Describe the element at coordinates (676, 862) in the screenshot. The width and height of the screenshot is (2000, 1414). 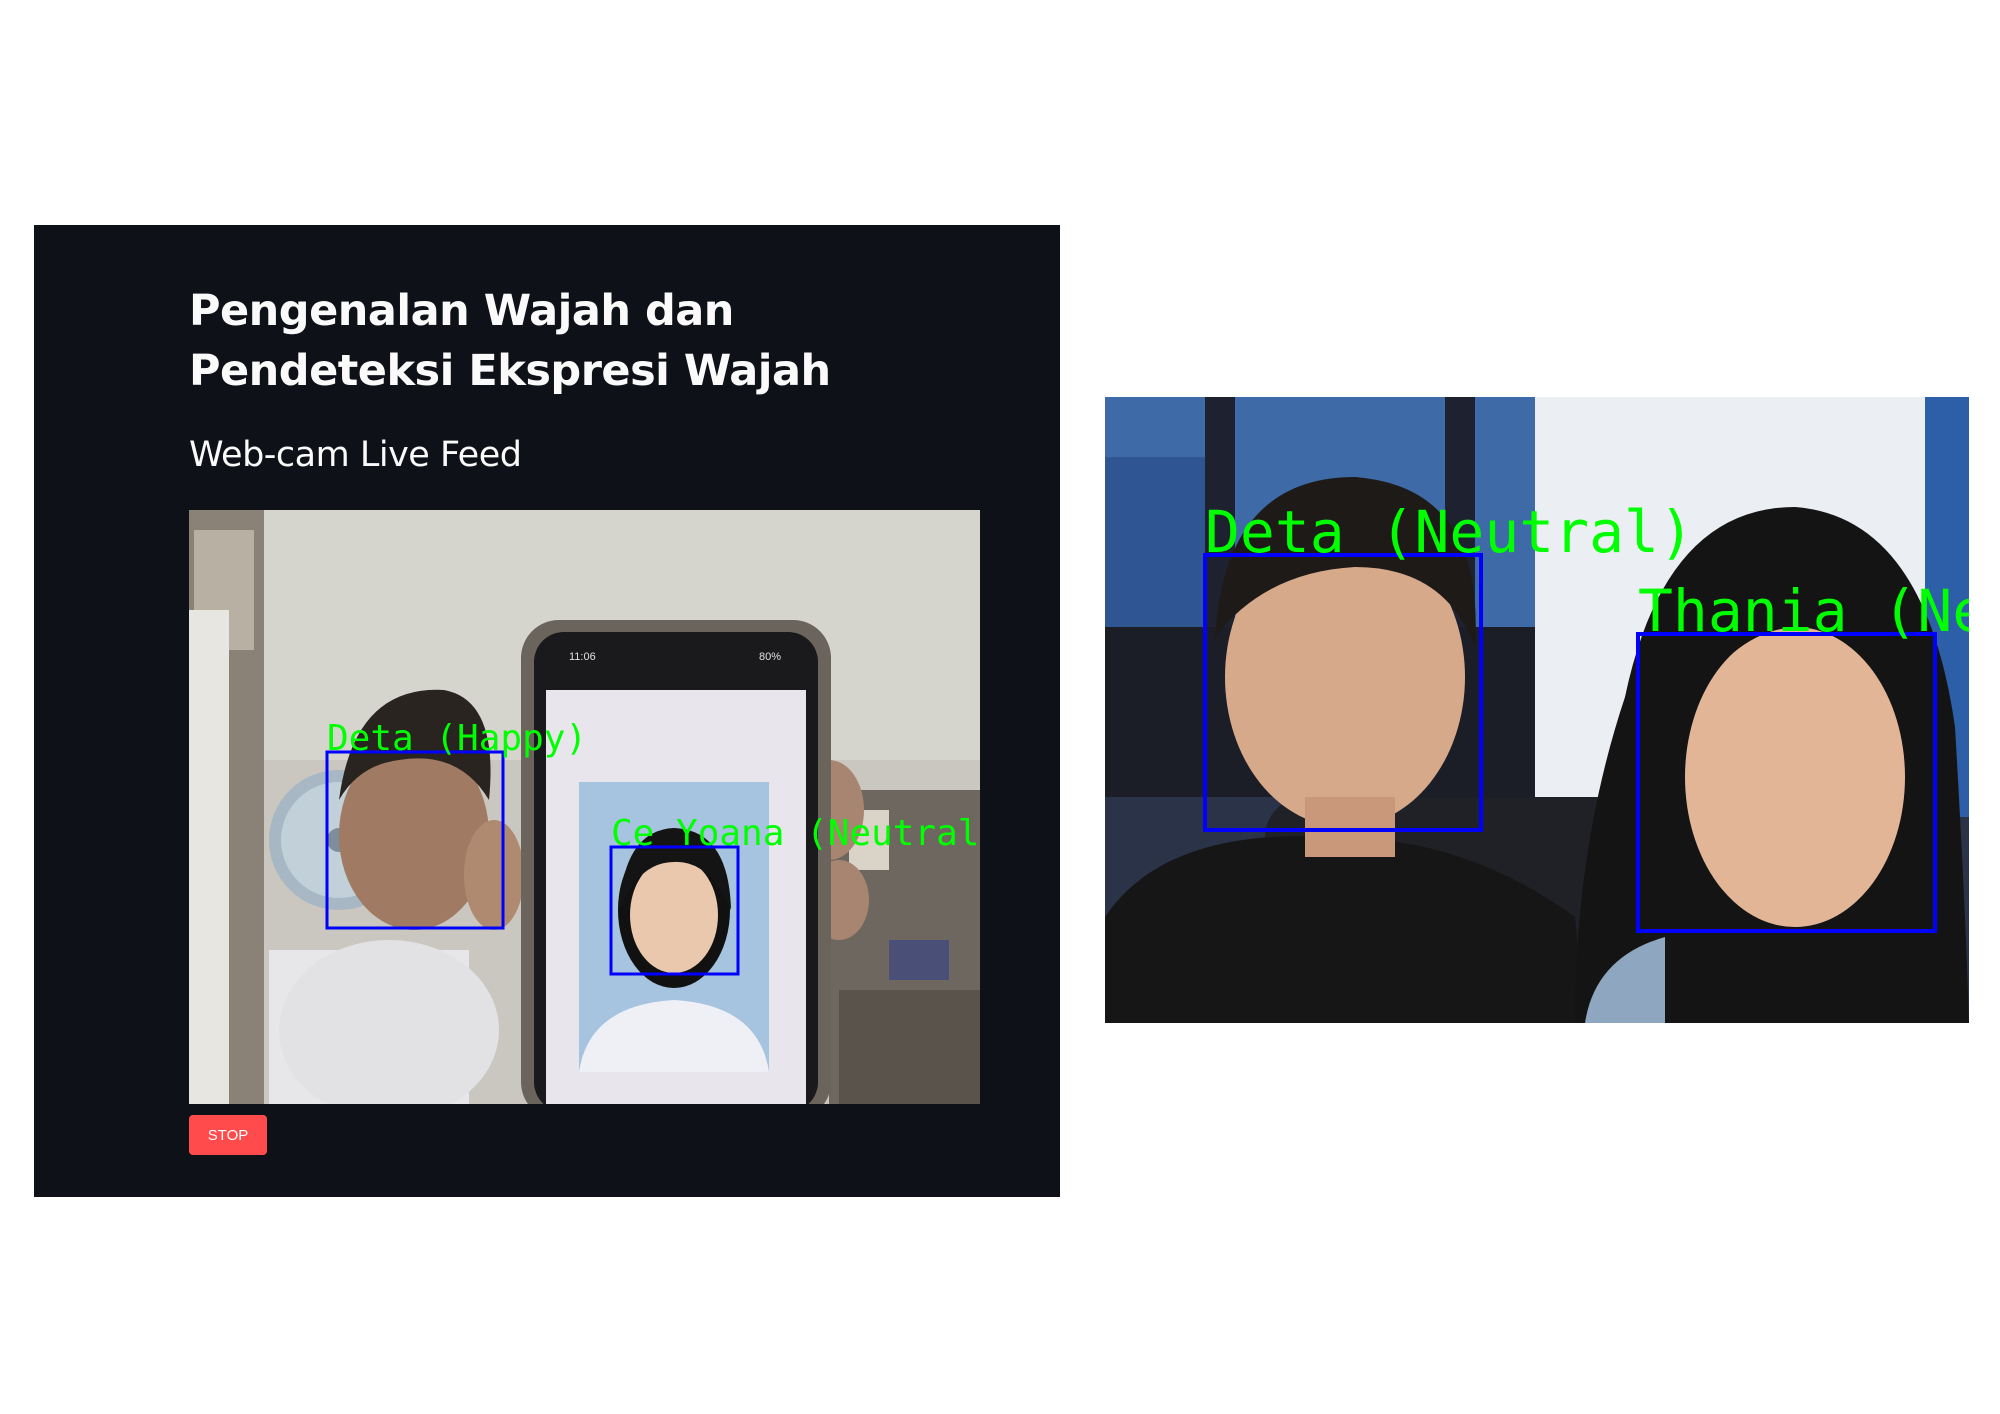
I see `phone-icon: 11:06 80%` at that location.